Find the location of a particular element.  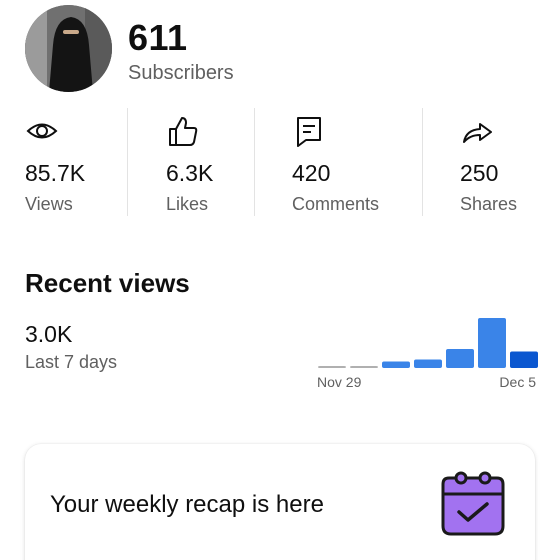

shares-label: Shares is located at coordinates (489, 204).